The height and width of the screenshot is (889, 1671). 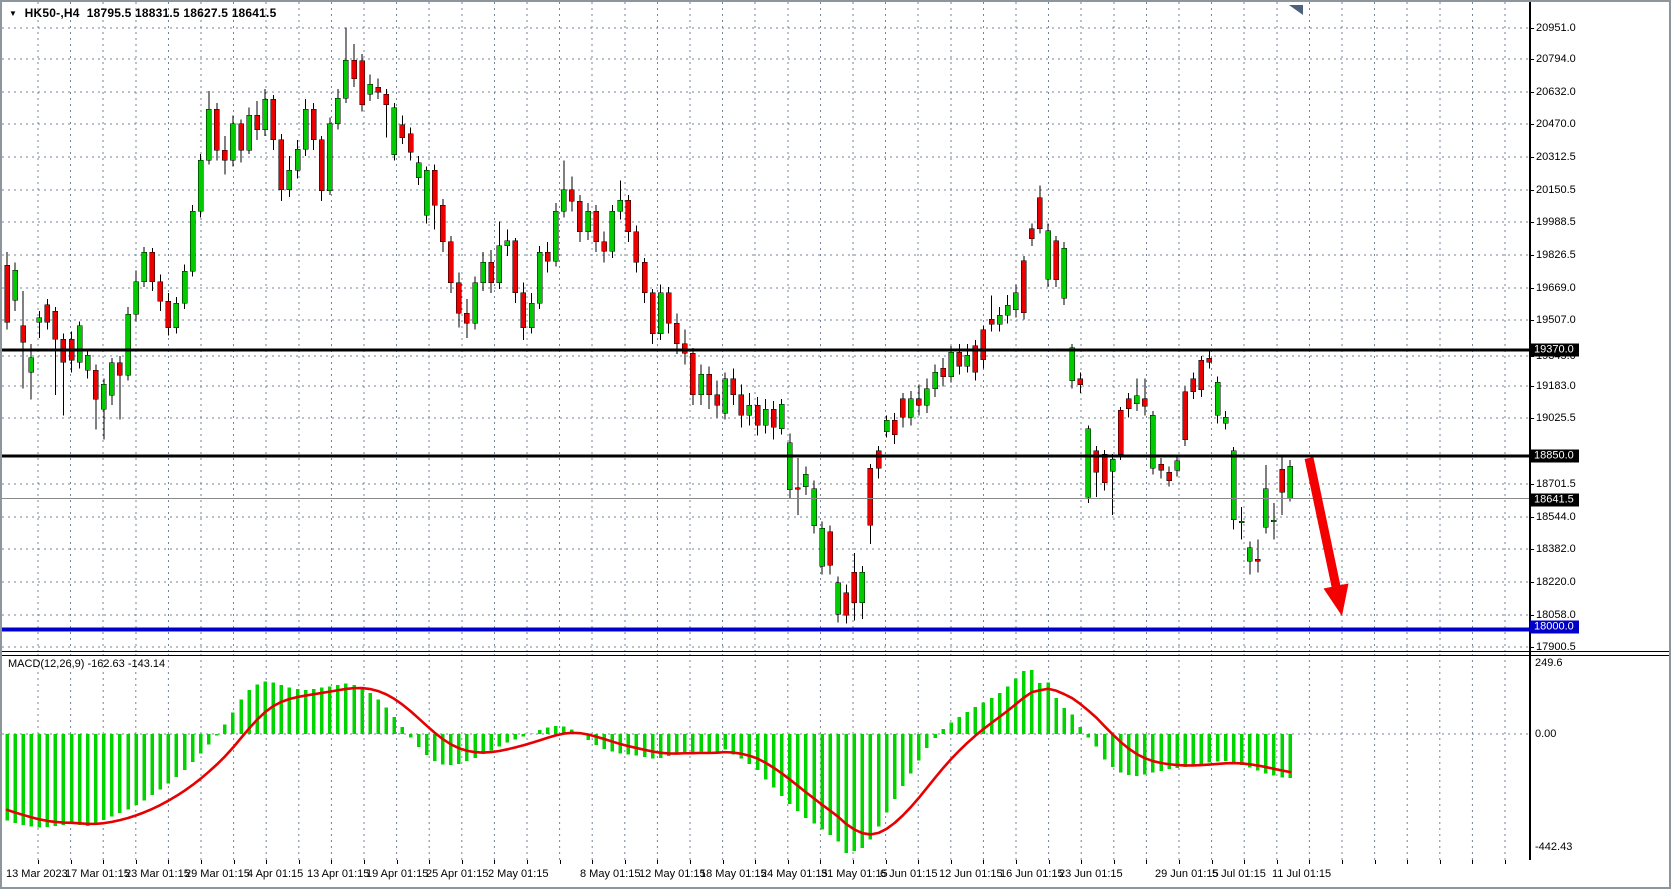 What do you see at coordinates (794, 874) in the screenshot?
I see `time-axis-label: 24 May 01:15` at bounding box center [794, 874].